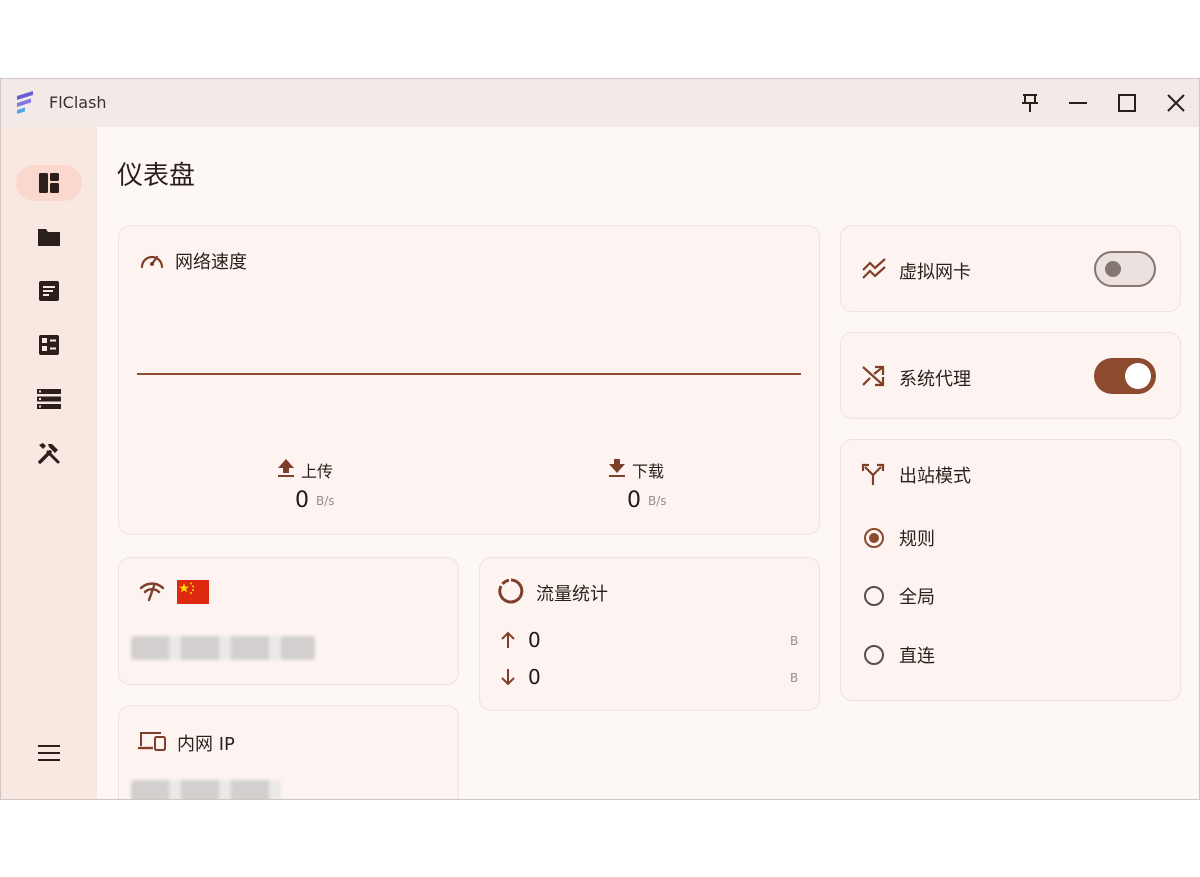 The height and width of the screenshot is (877, 1200). I want to click on download-unit: B/s, so click(657, 501).